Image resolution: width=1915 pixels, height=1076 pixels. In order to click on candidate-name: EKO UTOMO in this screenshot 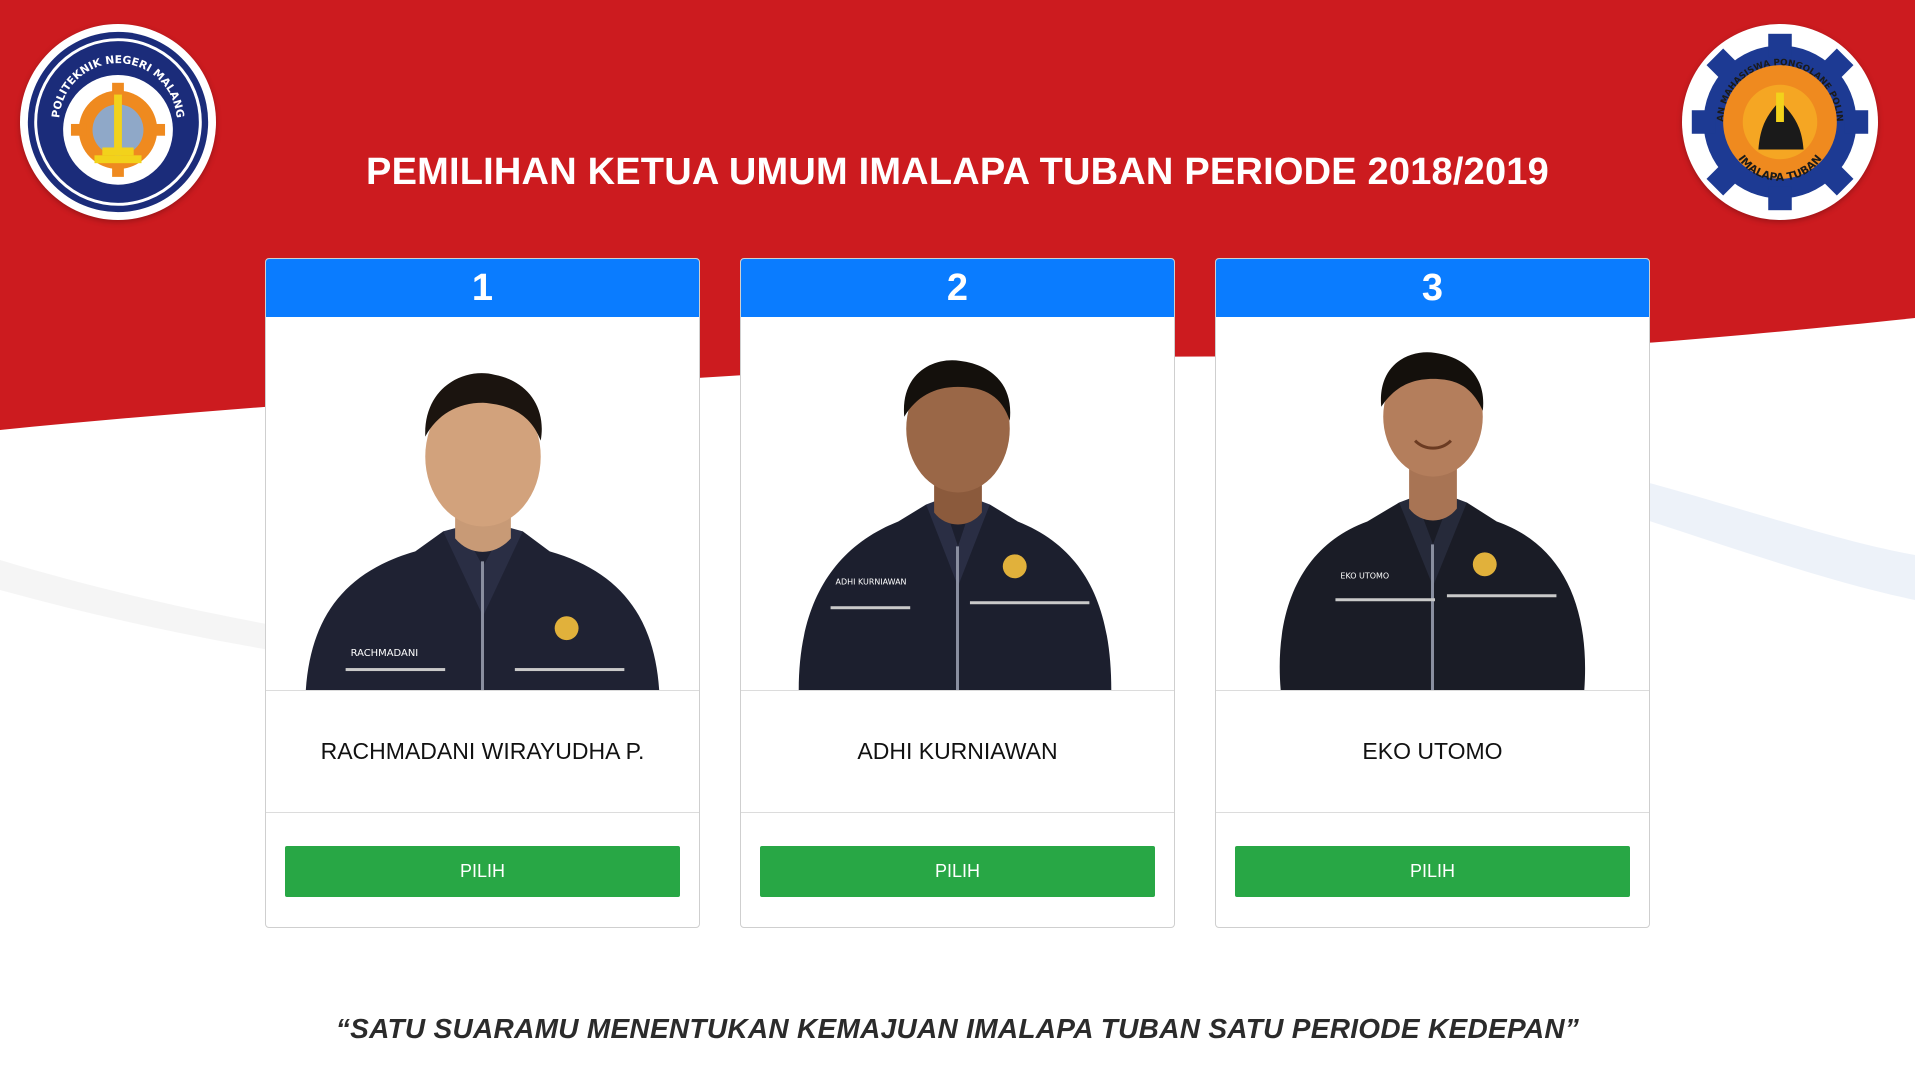, I will do `click(1432, 752)`.